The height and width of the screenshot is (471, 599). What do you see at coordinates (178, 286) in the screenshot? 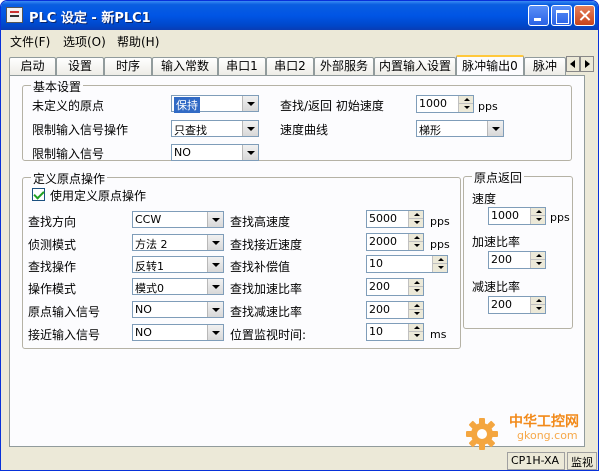
I see `op-mode-select: 模式0` at bounding box center [178, 286].